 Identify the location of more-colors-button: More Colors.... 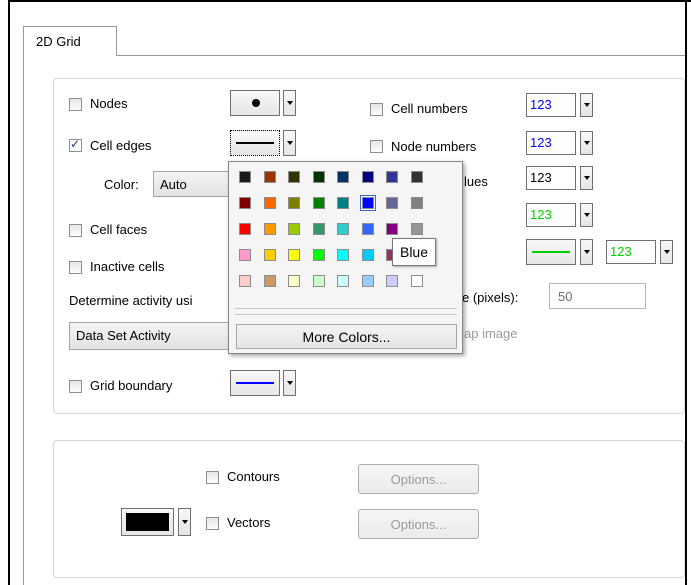
(346, 336).